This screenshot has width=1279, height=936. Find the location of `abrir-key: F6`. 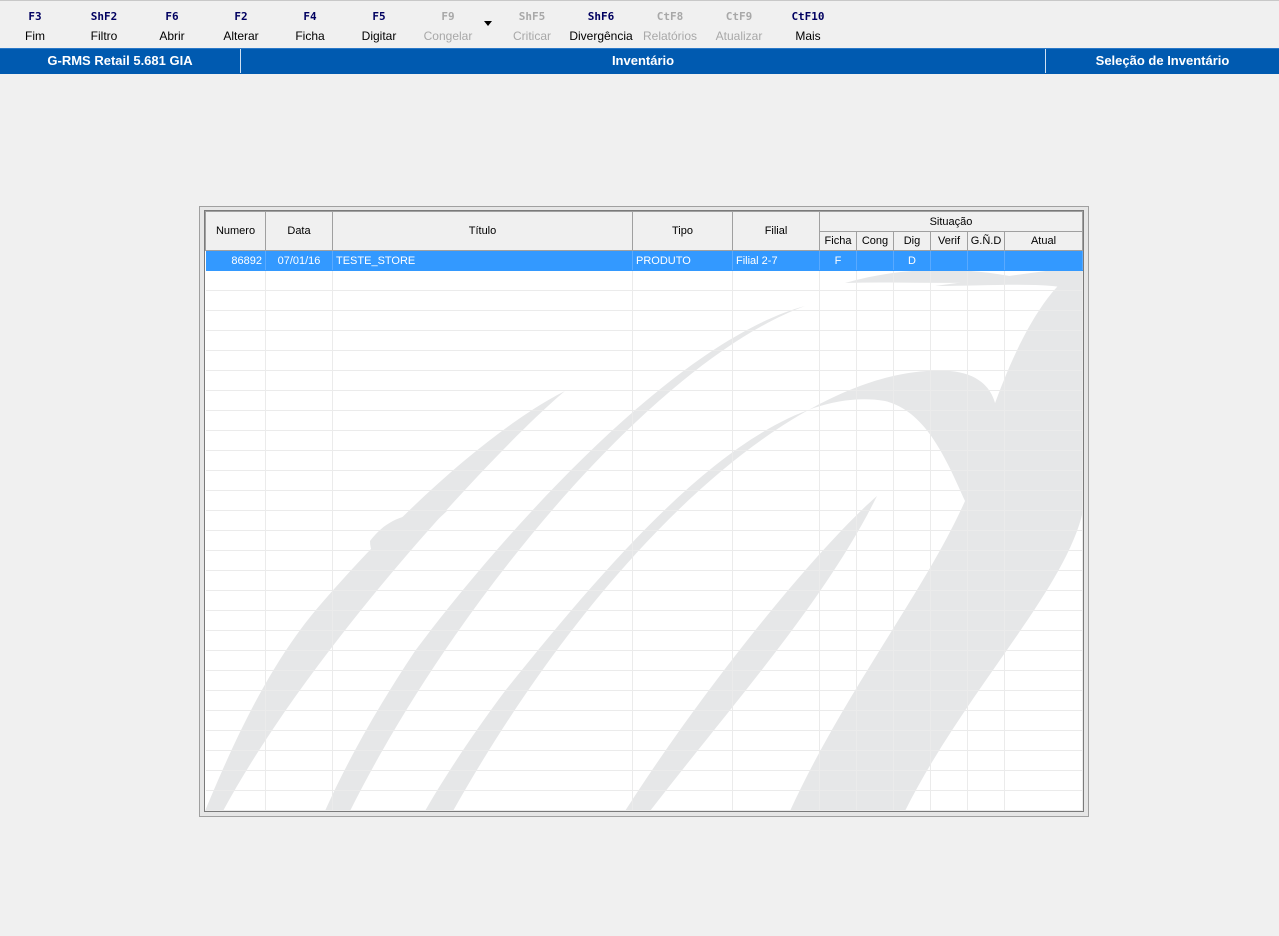

abrir-key: F6 is located at coordinates (172, 16).